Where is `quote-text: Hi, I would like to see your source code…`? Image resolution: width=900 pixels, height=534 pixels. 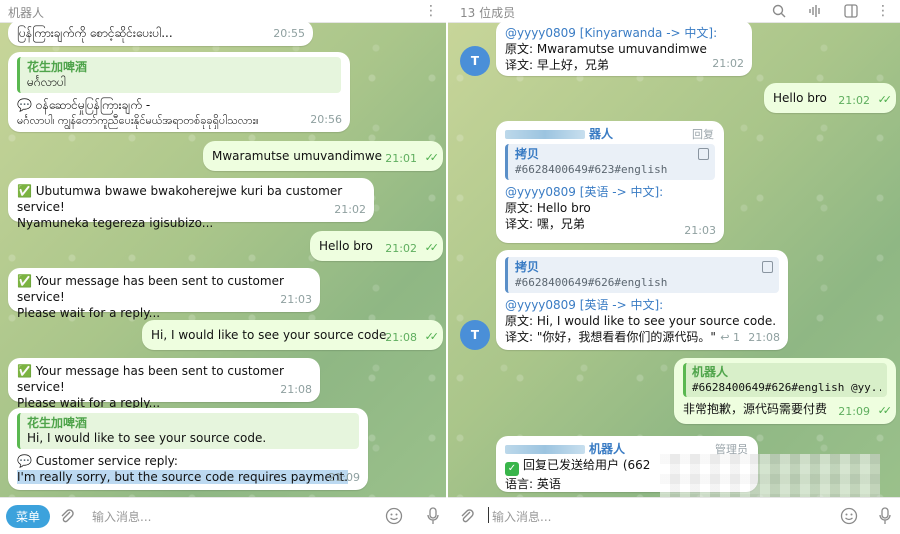
quote-text: Hi, I would like to see your source code… is located at coordinates (147, 438).